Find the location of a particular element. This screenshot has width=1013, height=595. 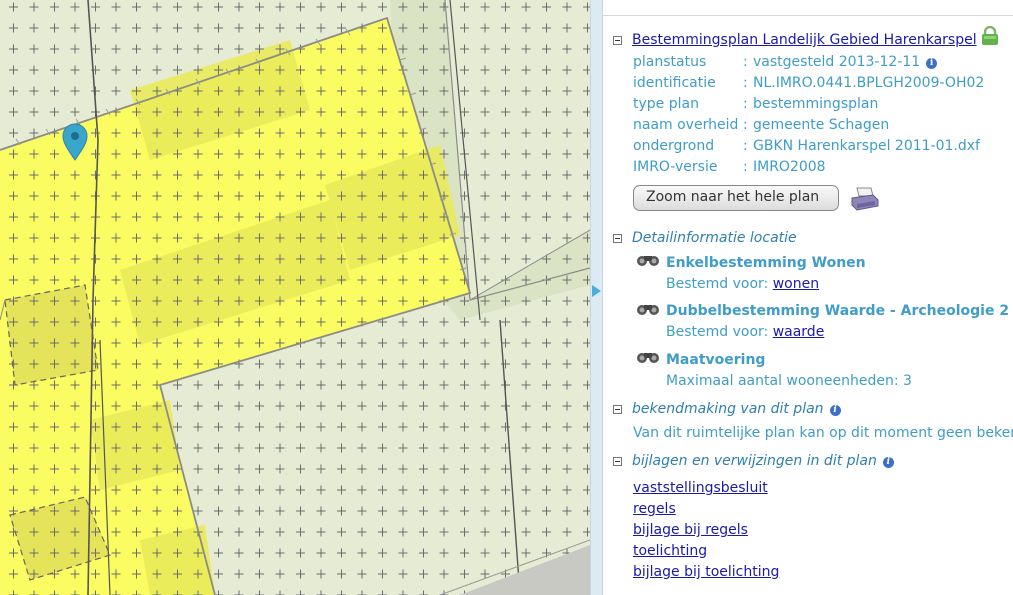

bijlagen-label: bijlagen en verwijzingen in dit plan is located at coordinates (754, 461).